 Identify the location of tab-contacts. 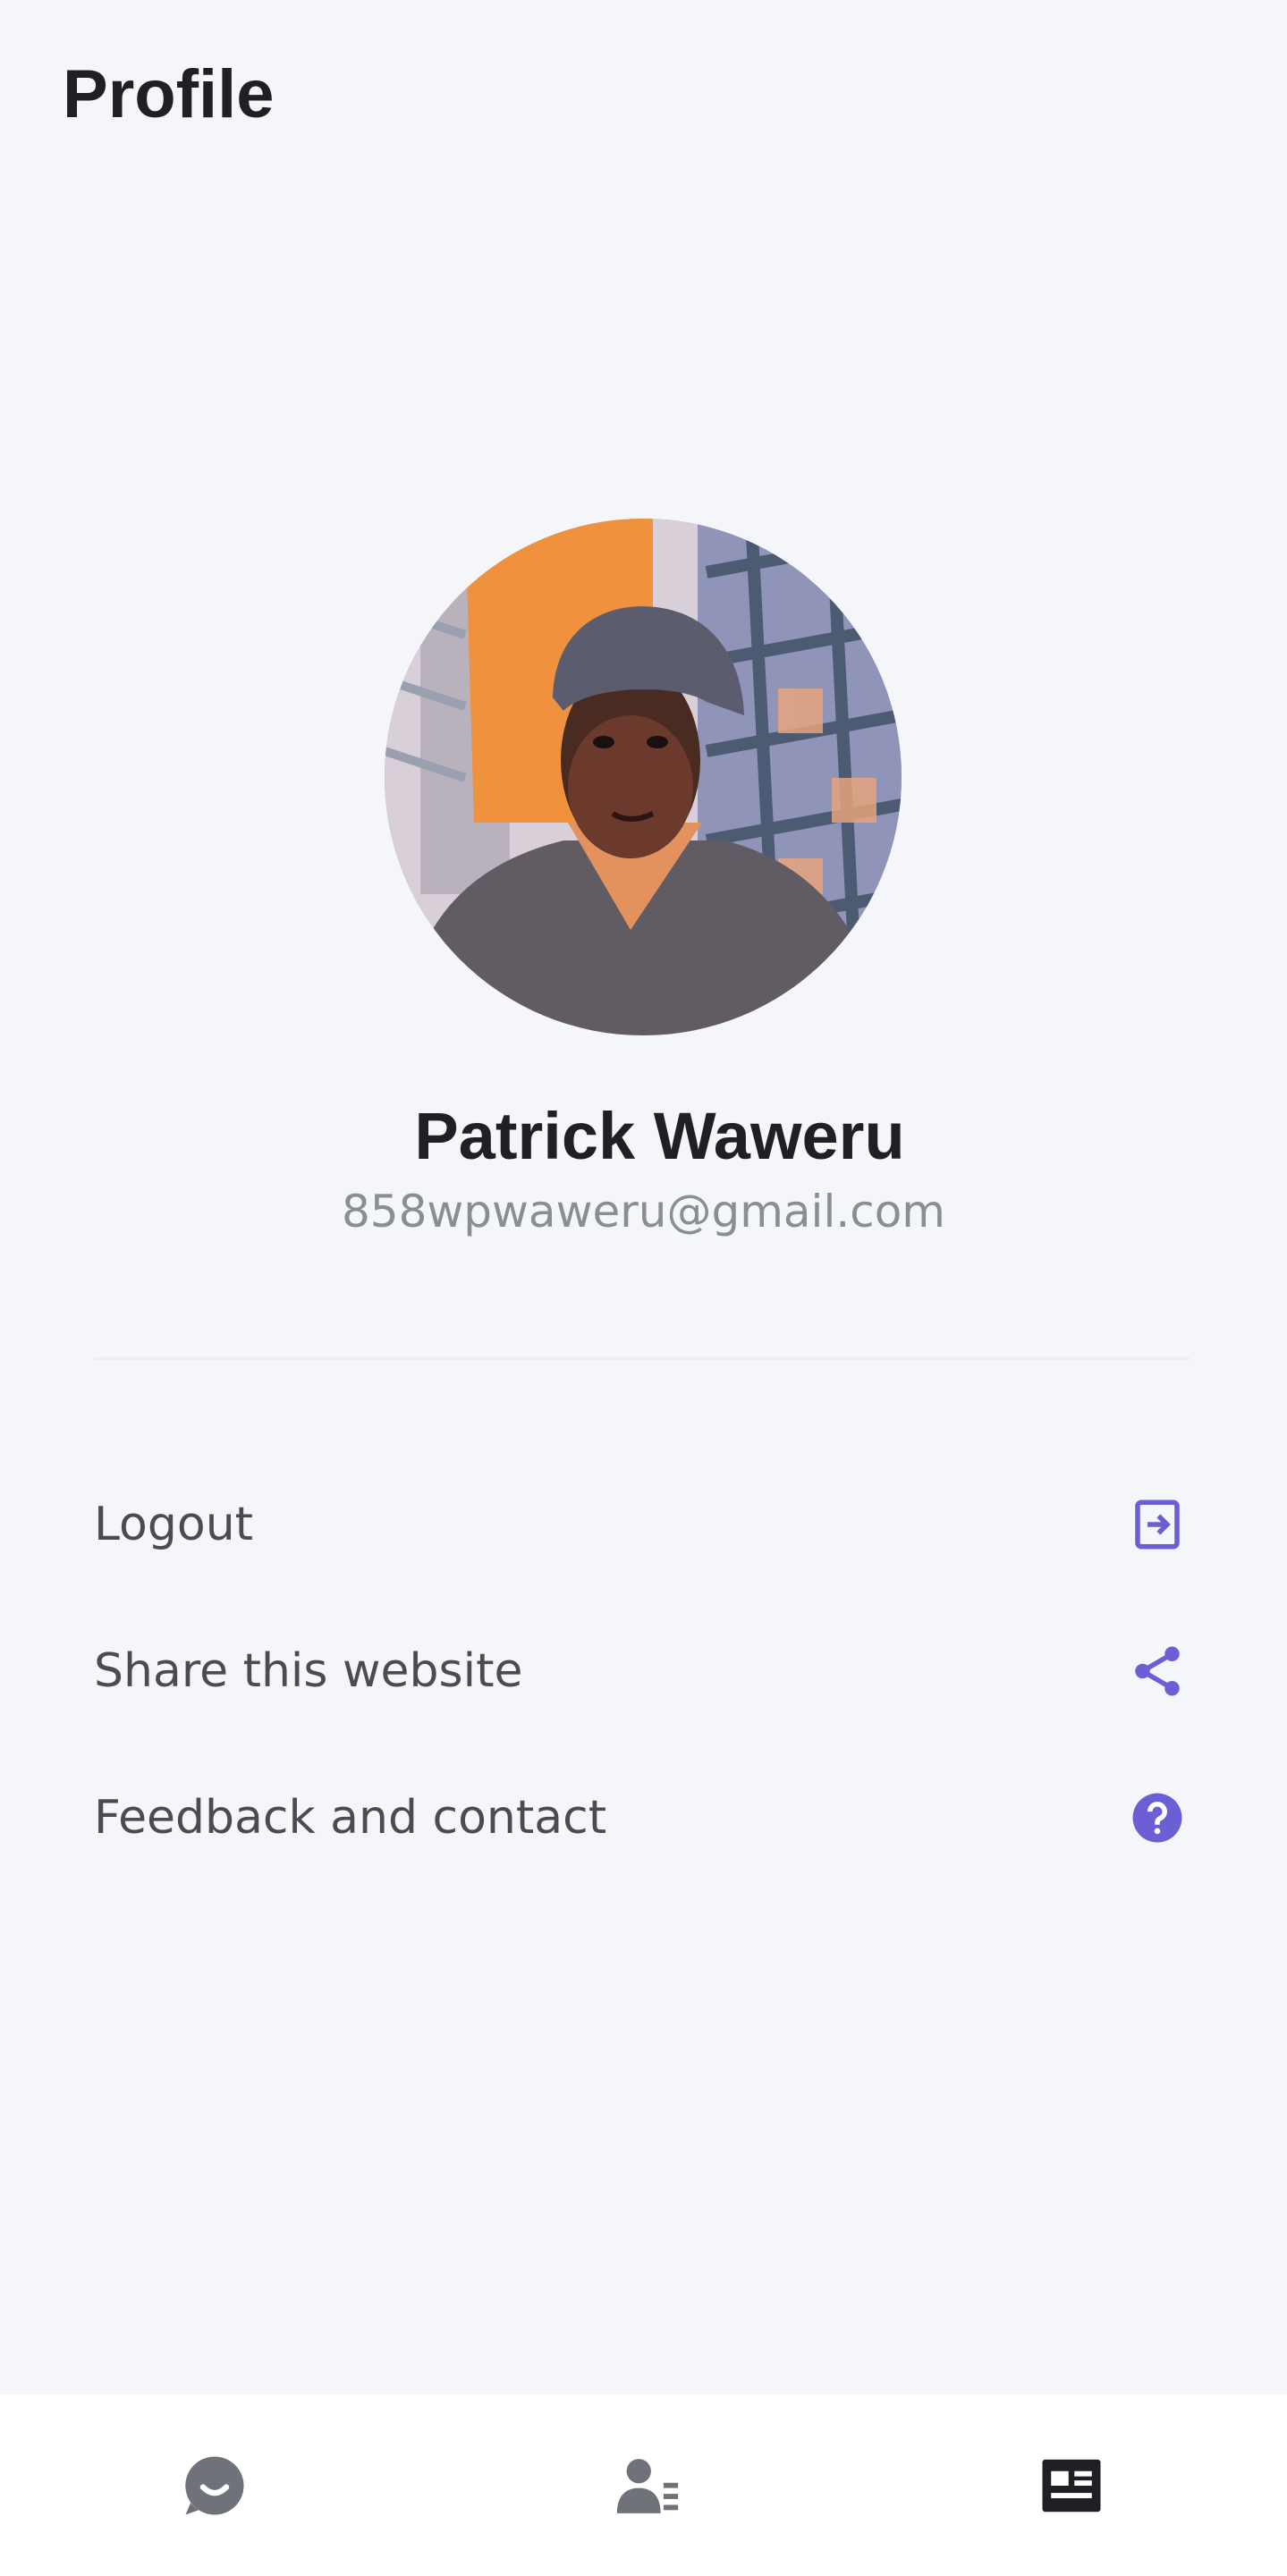
(647, 2485).